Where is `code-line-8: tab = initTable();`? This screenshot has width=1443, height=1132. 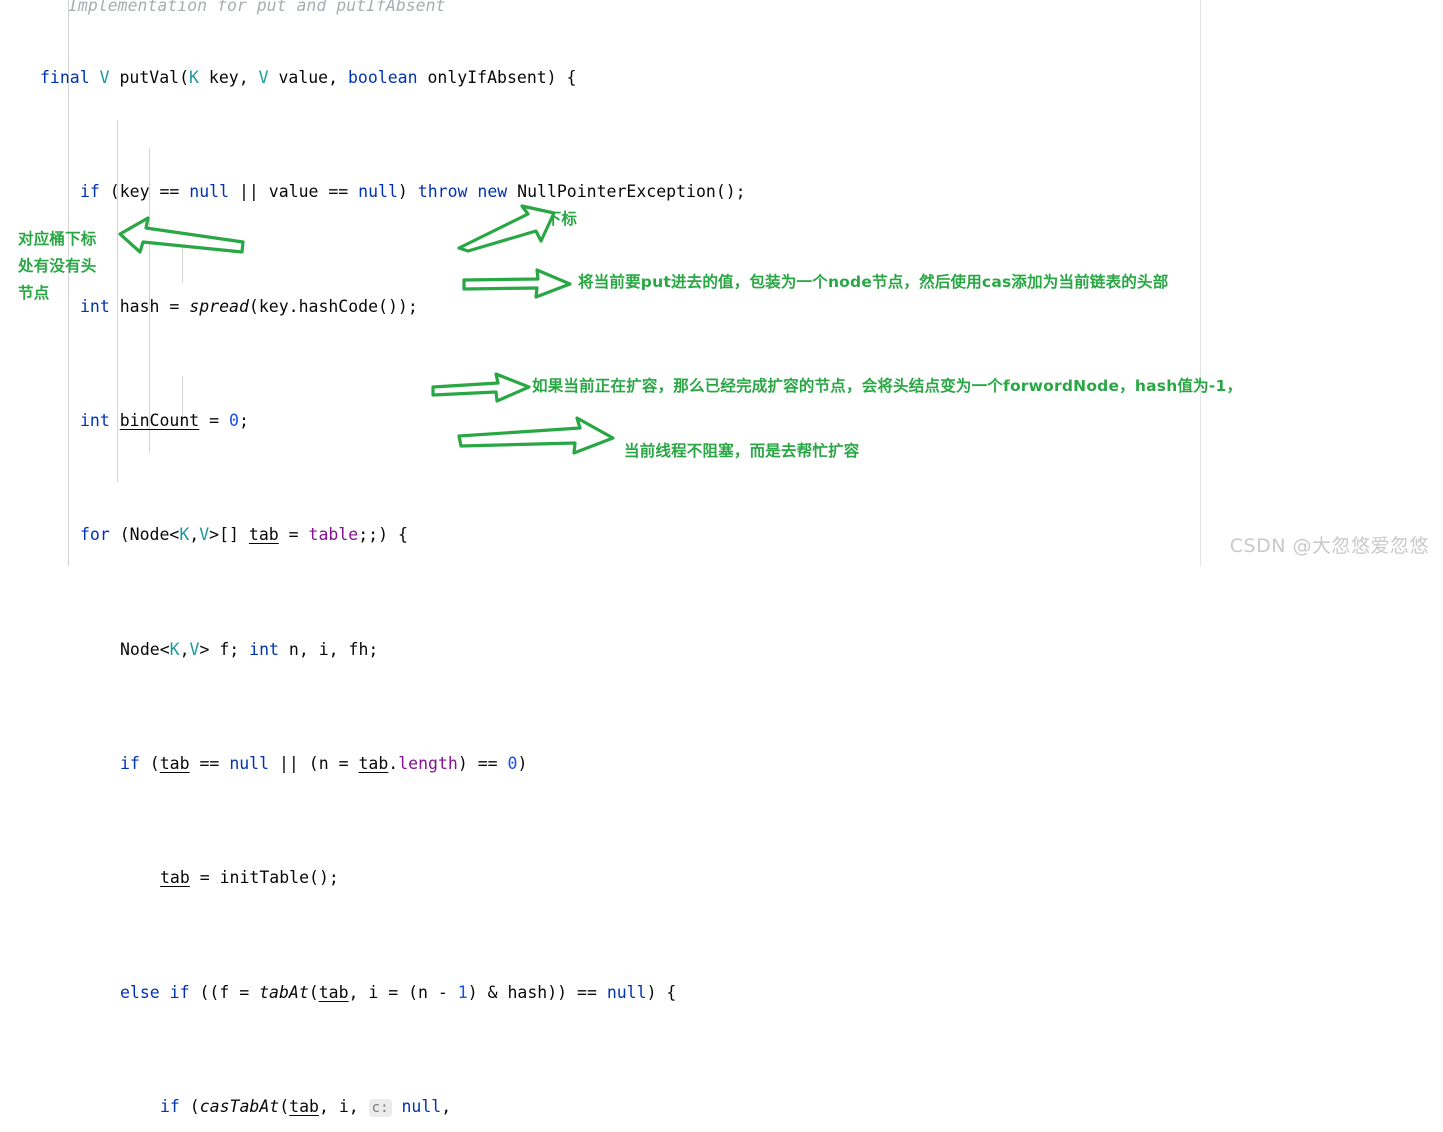
code-line-8: tab = initTable(); is located at coordinates (721, 878).